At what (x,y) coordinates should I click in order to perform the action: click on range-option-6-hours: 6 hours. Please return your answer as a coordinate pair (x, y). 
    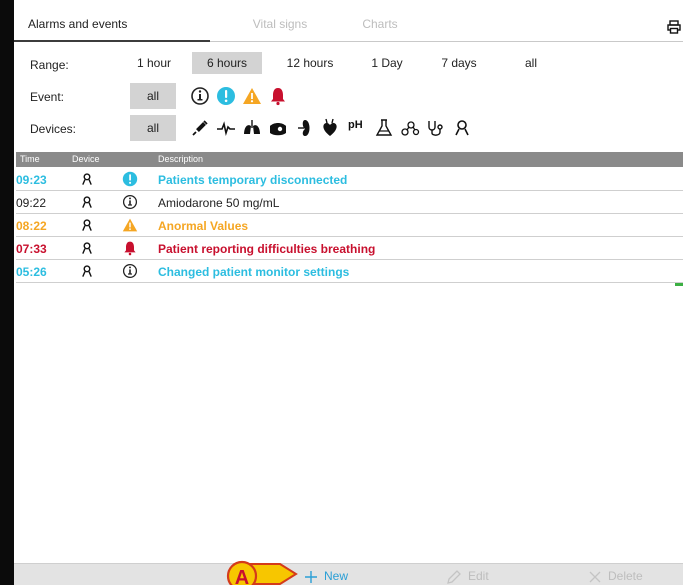
    Looking at the image, I should click on (227, 63).